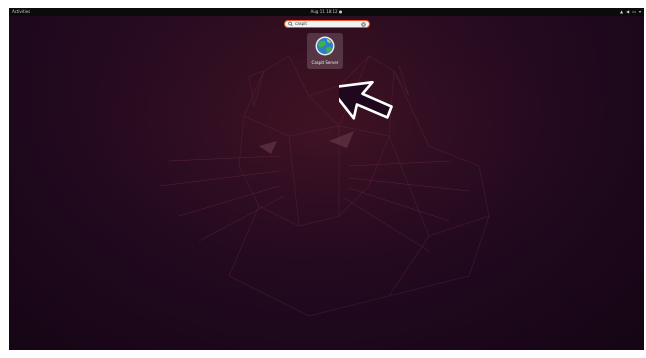 This screenshot has width=646, height=358. I want to click on search-box: caspit, so click(327, 24).